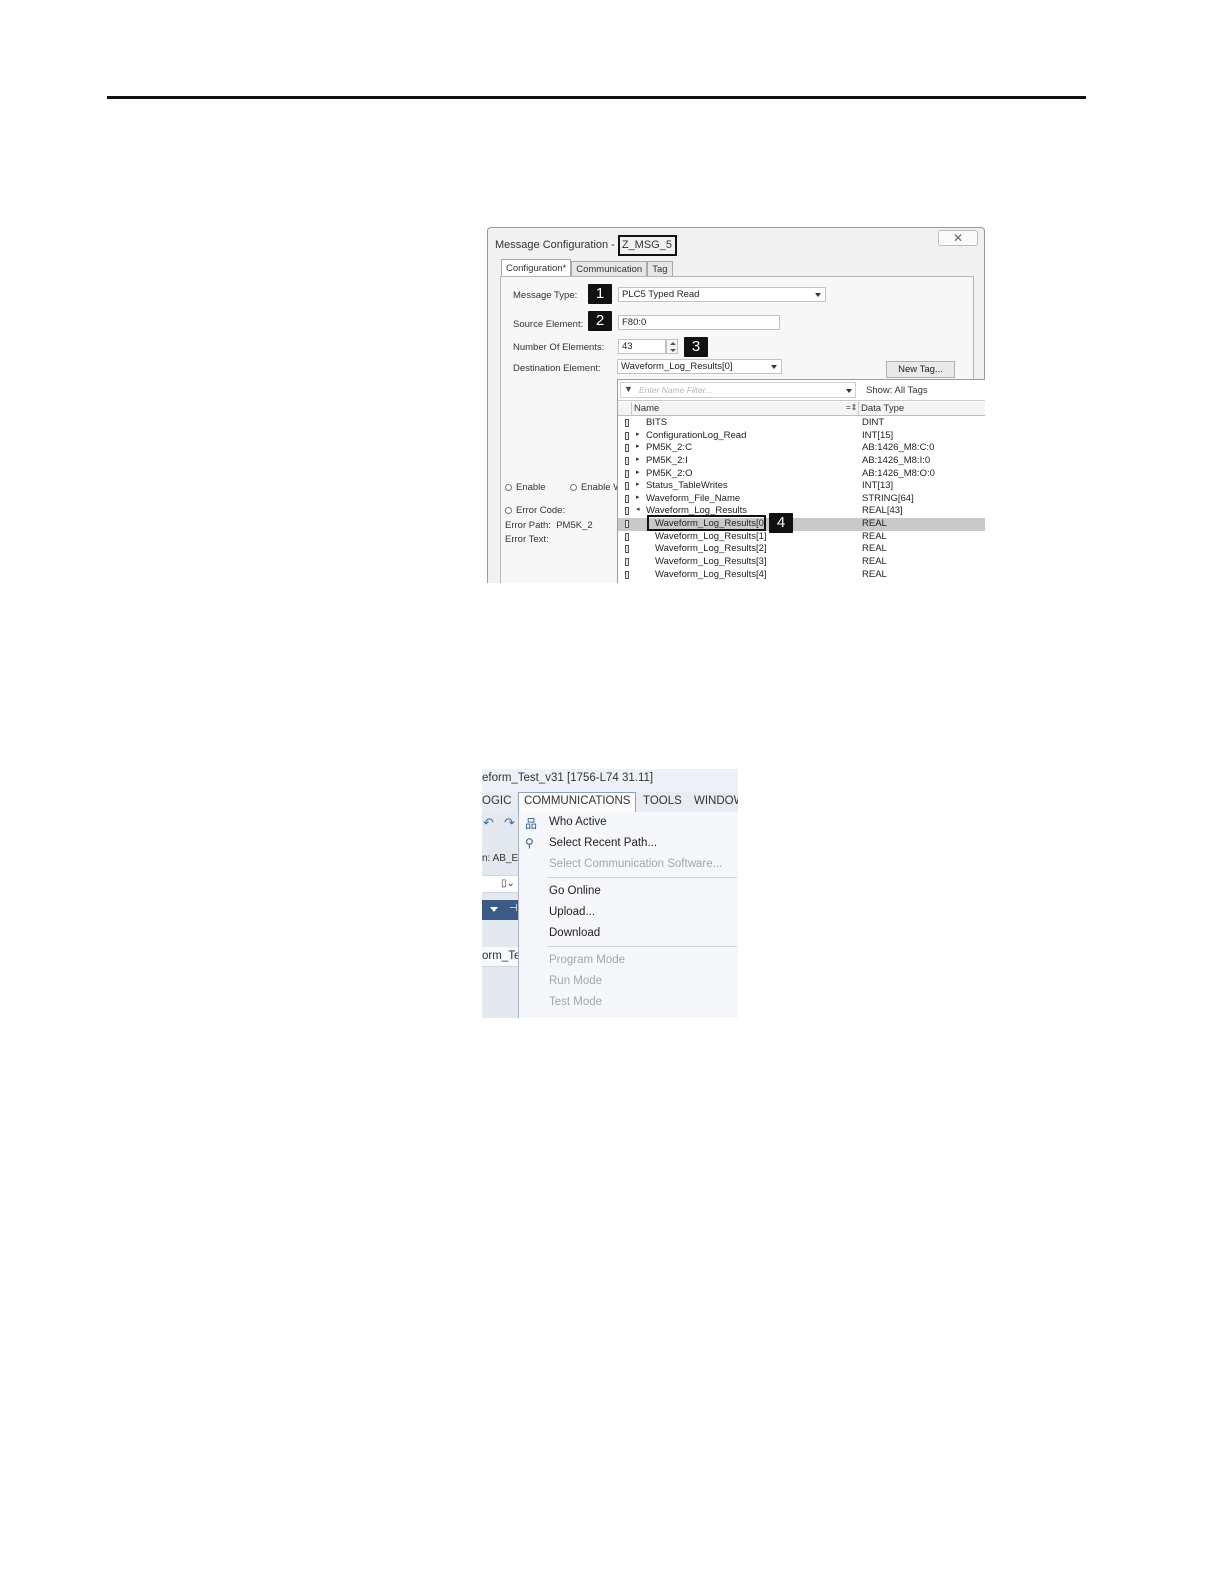  What do you see at coordinates (509, 823) in the screenshot?
I see `redo-icon: ↷` at bounding box center [509, 823].